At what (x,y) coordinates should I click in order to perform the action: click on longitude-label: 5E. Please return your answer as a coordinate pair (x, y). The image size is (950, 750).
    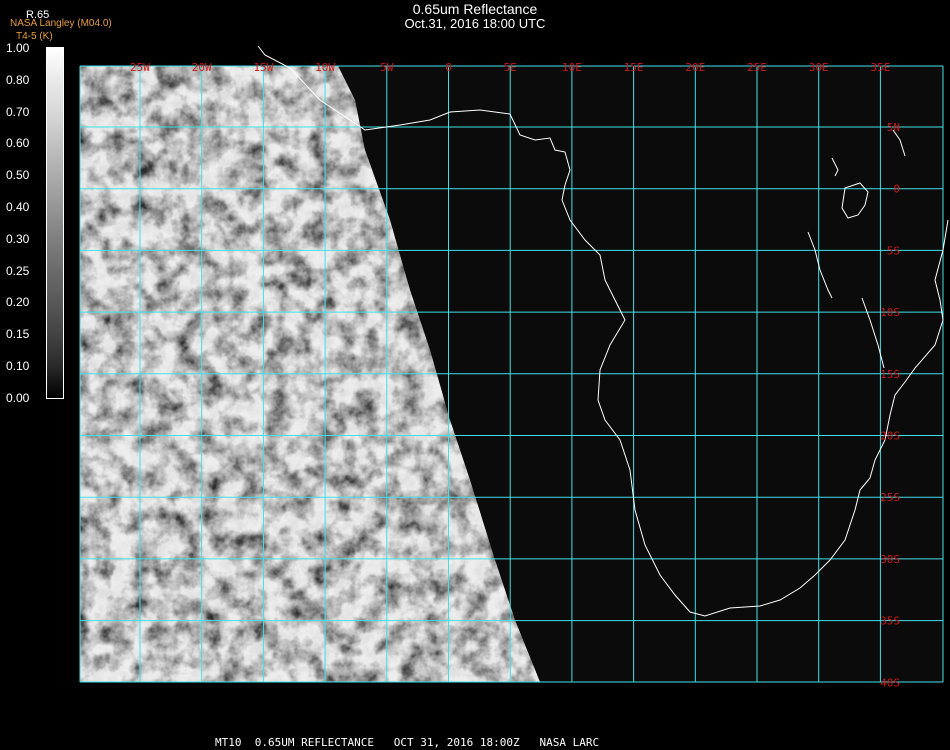
    Looking at the image, I should click on (510, 67).